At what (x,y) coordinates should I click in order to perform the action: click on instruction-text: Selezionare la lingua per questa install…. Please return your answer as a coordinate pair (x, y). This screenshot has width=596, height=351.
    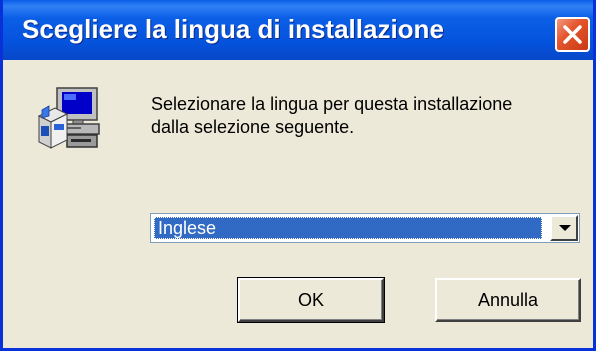
    Looking at the image, I should click on (331, 116).